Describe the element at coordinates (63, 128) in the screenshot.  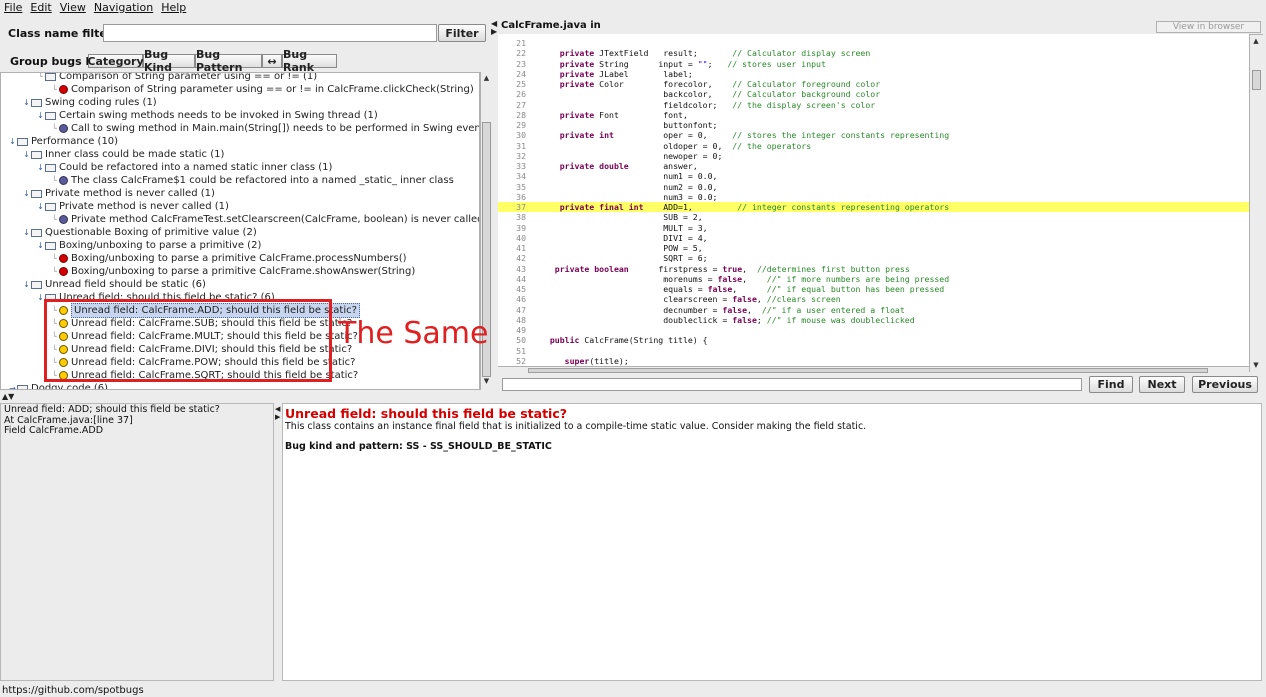
I see `blue-bug-rank-icon` at that location.